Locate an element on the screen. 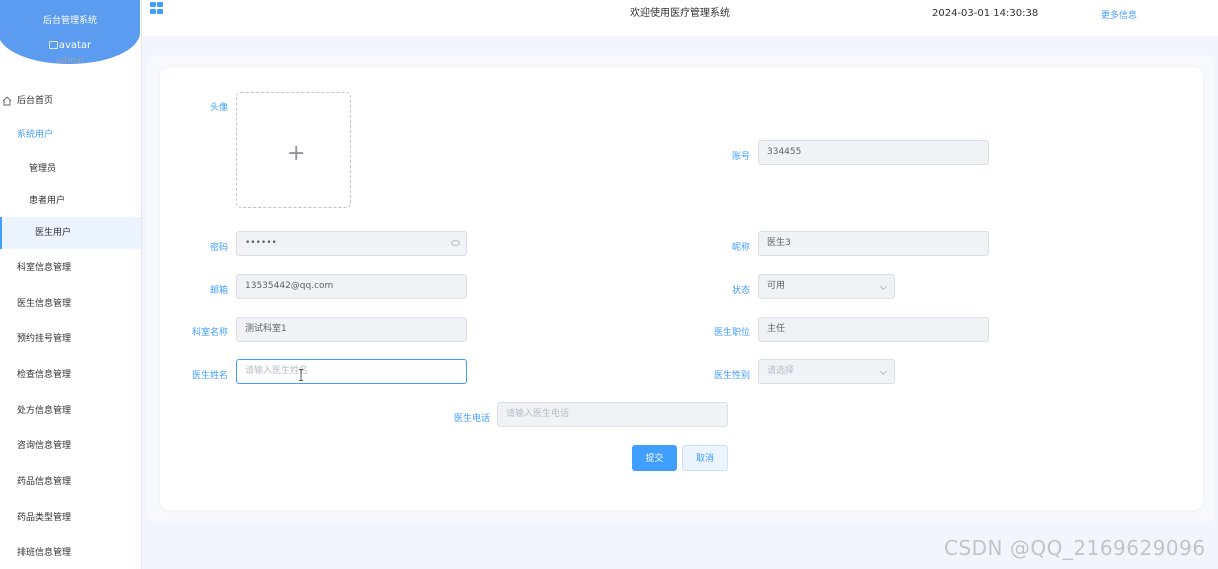  status-label: 状态 is located at coordinates (740, 291).